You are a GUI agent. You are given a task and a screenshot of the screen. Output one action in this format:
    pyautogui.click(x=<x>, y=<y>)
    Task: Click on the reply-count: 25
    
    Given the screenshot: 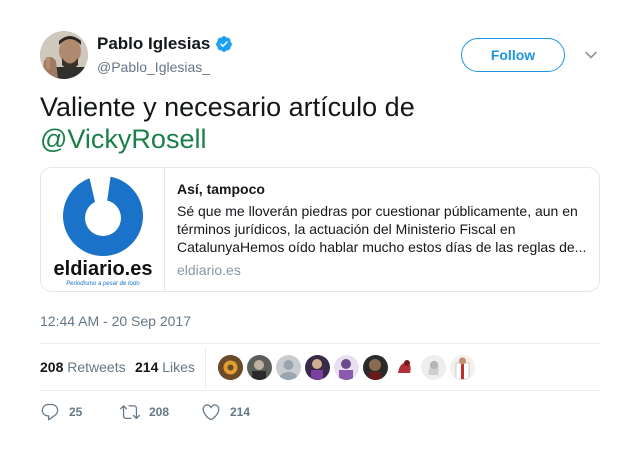 What is the action you would take?
    pyautogui.click(x=76, y=412)
    